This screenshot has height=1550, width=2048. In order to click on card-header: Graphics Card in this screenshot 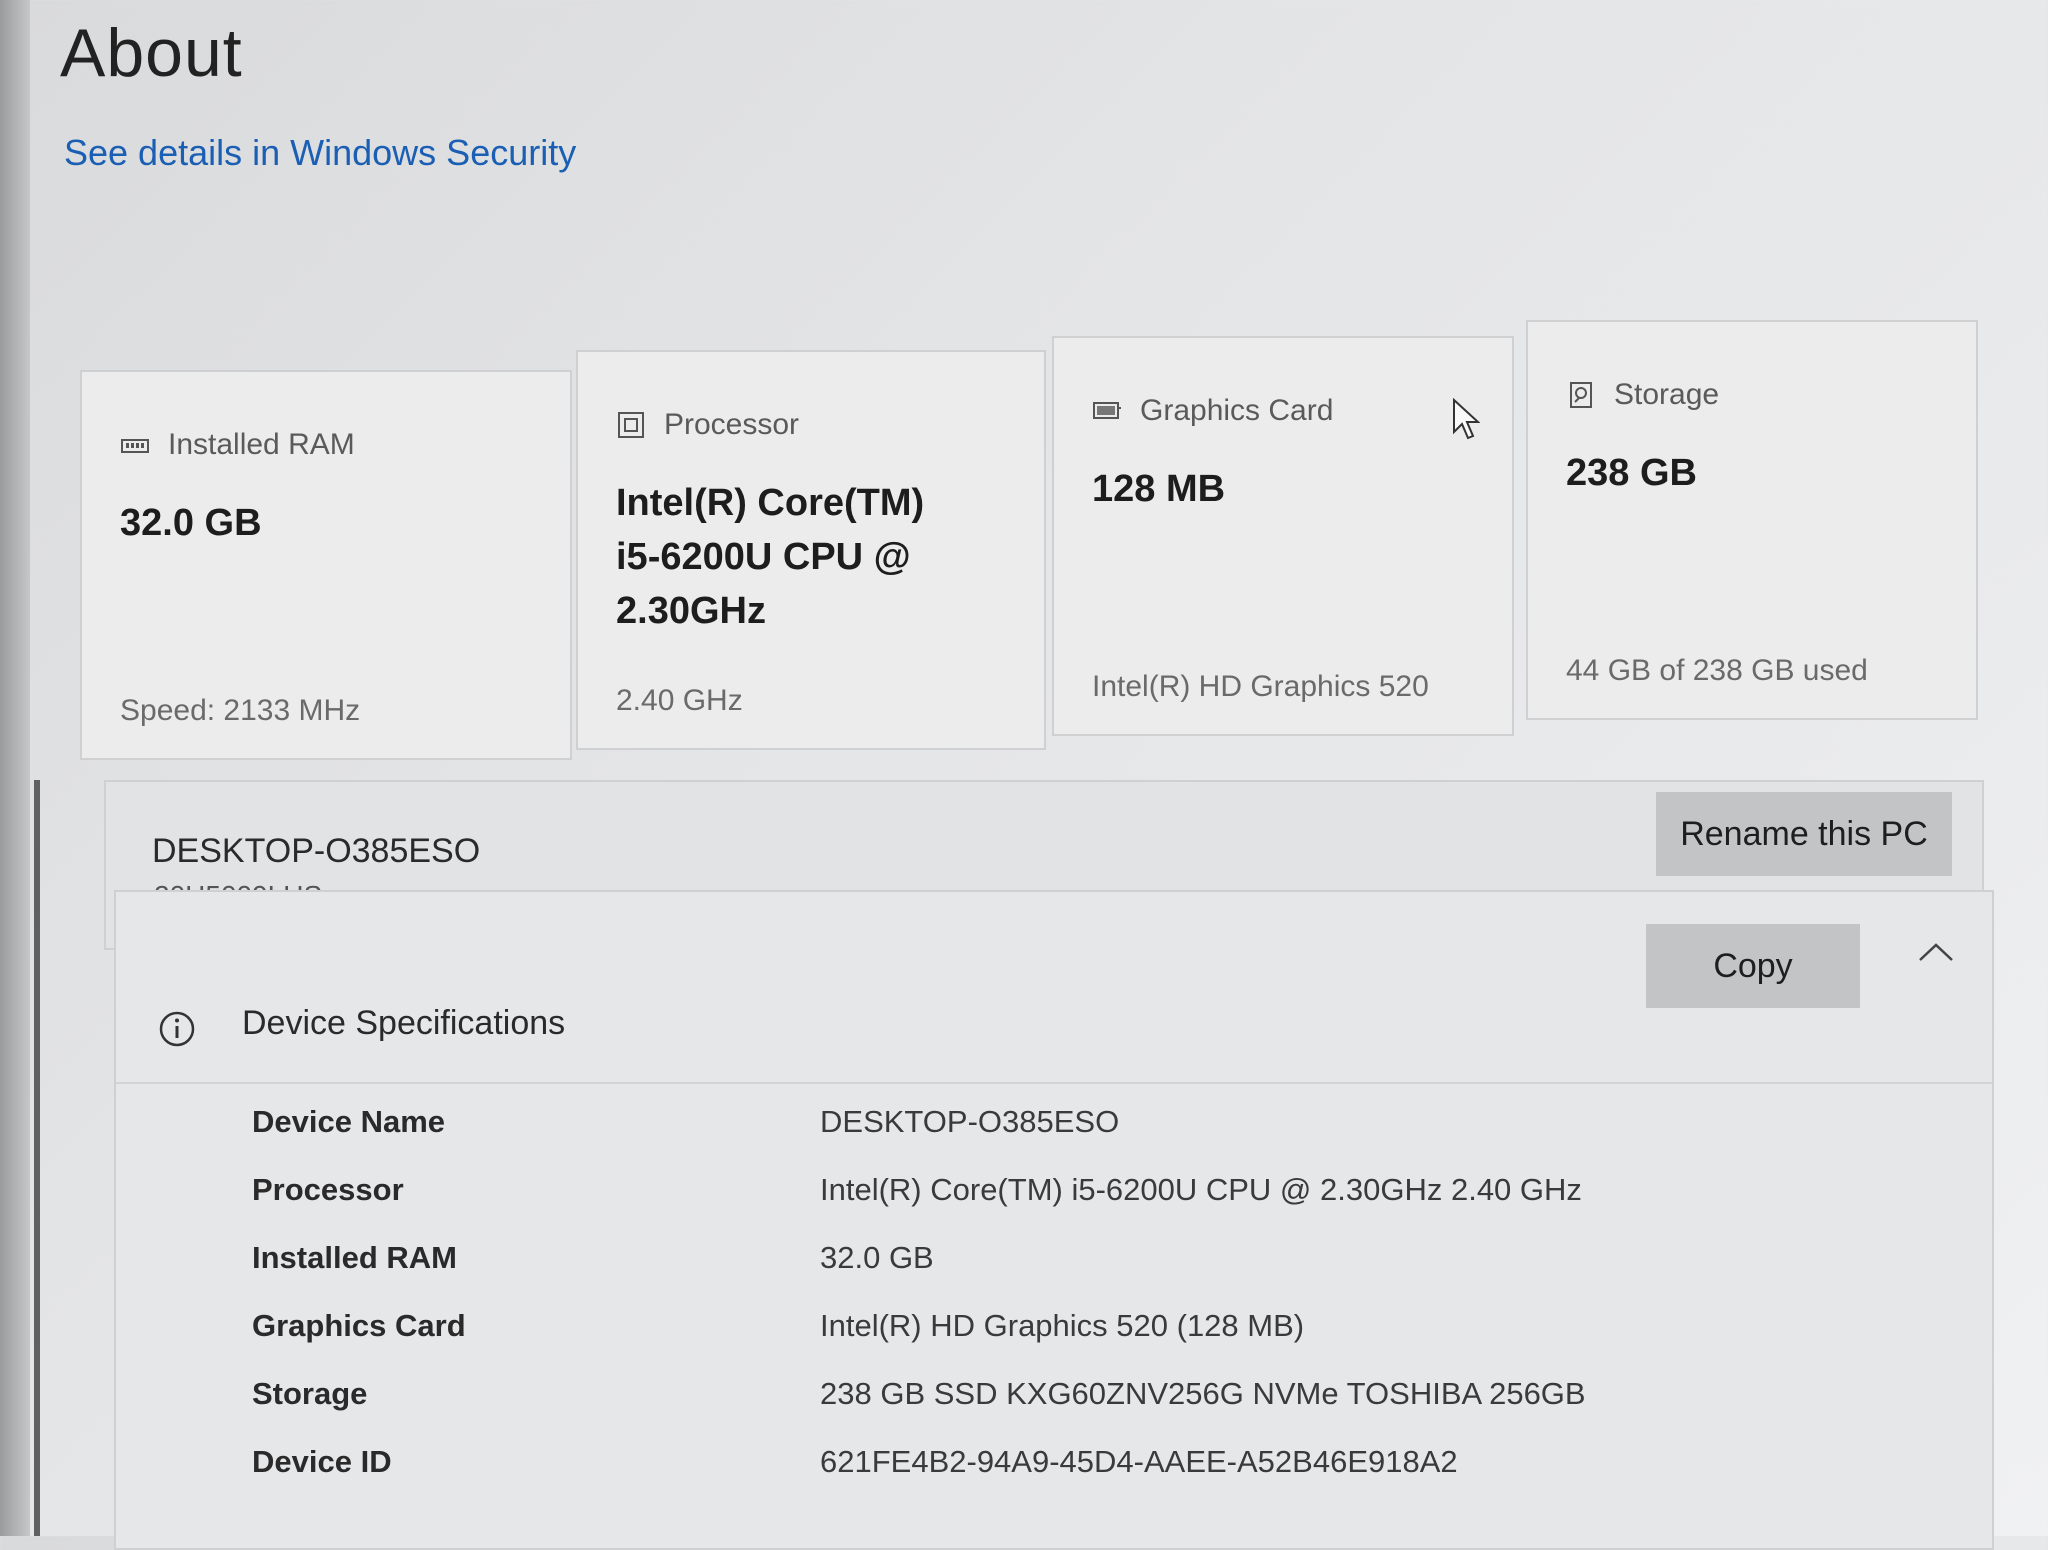, I will do `click(1283, 411)`.